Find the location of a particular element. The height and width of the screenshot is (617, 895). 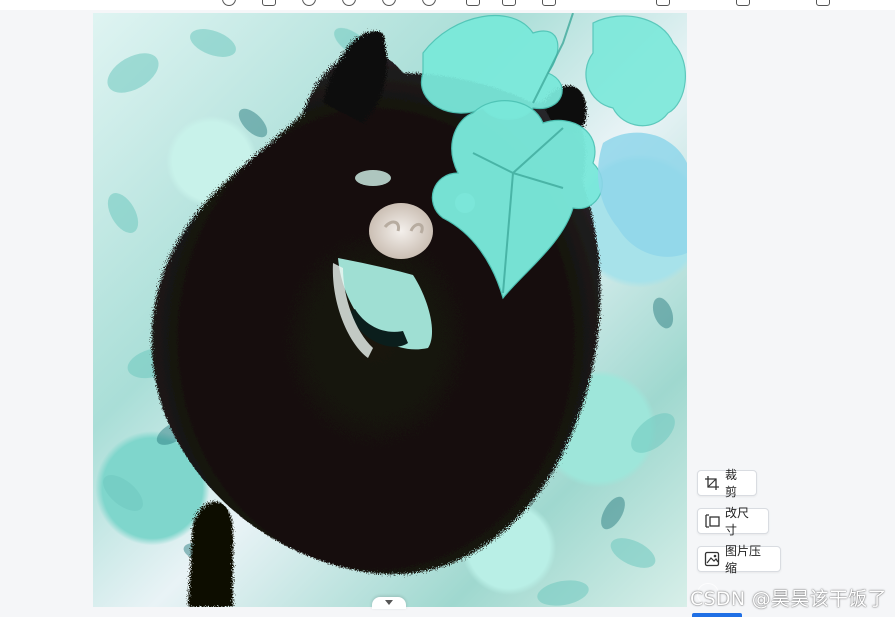

rotate-left-icon is located at coordinates (389, 3).